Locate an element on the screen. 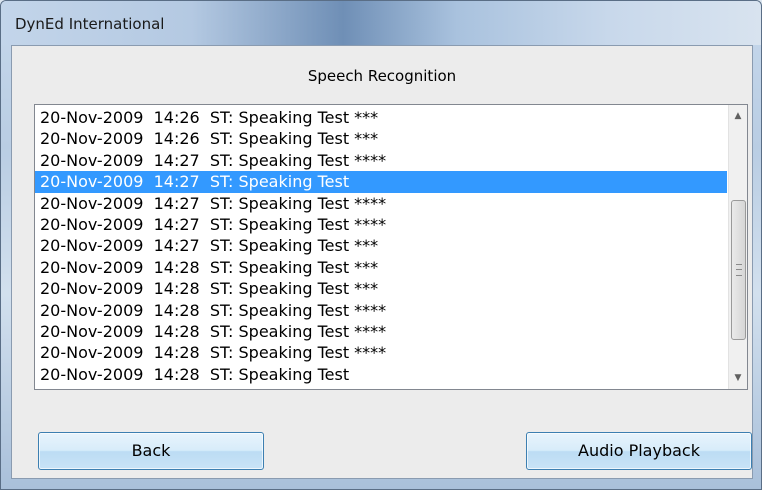  list-item-selected: 20-Nov-2009 14:27 ST: Speaking Test is located at coordinates (381, 182).